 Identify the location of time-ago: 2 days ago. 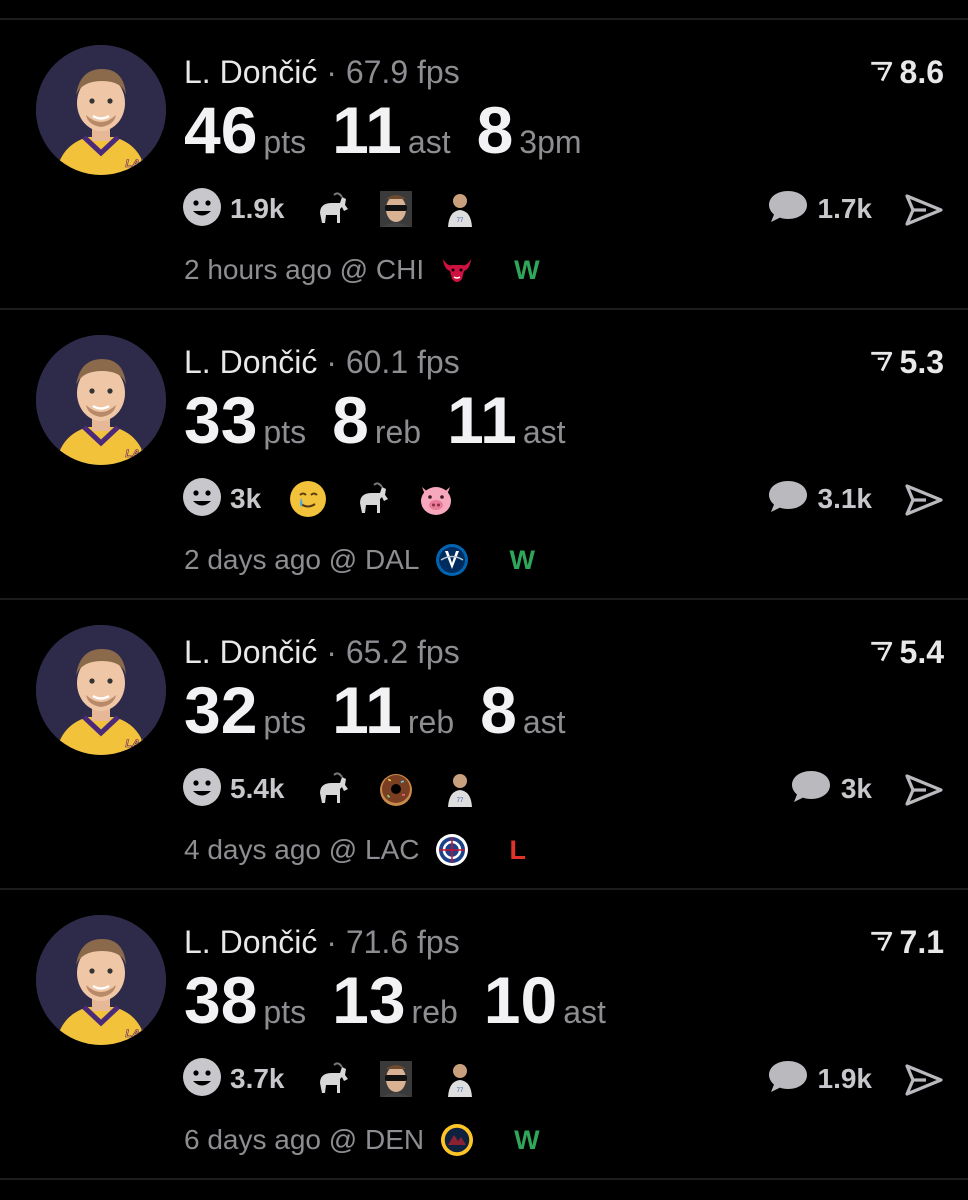
(252, 559).